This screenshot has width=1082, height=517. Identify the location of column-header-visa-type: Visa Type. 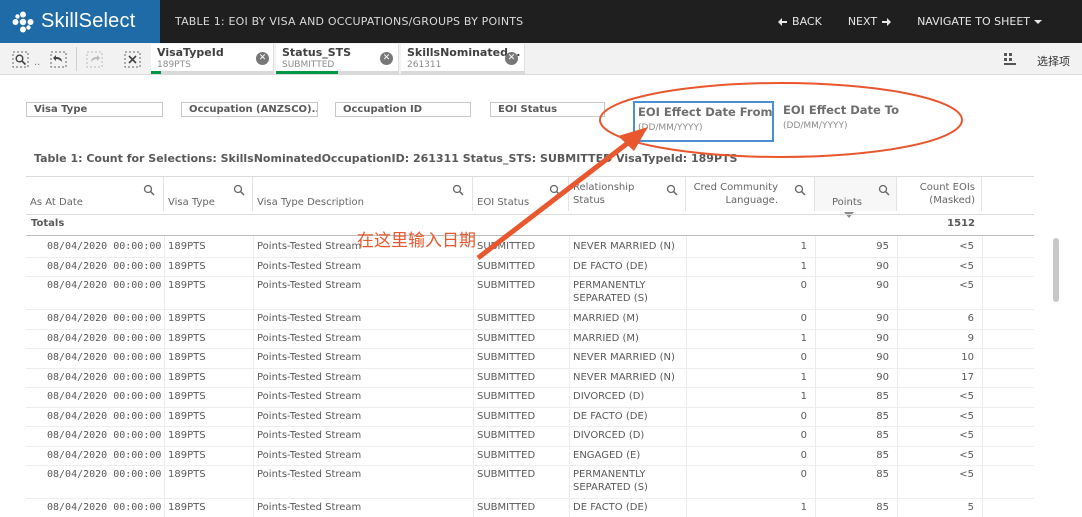
(208, 194).